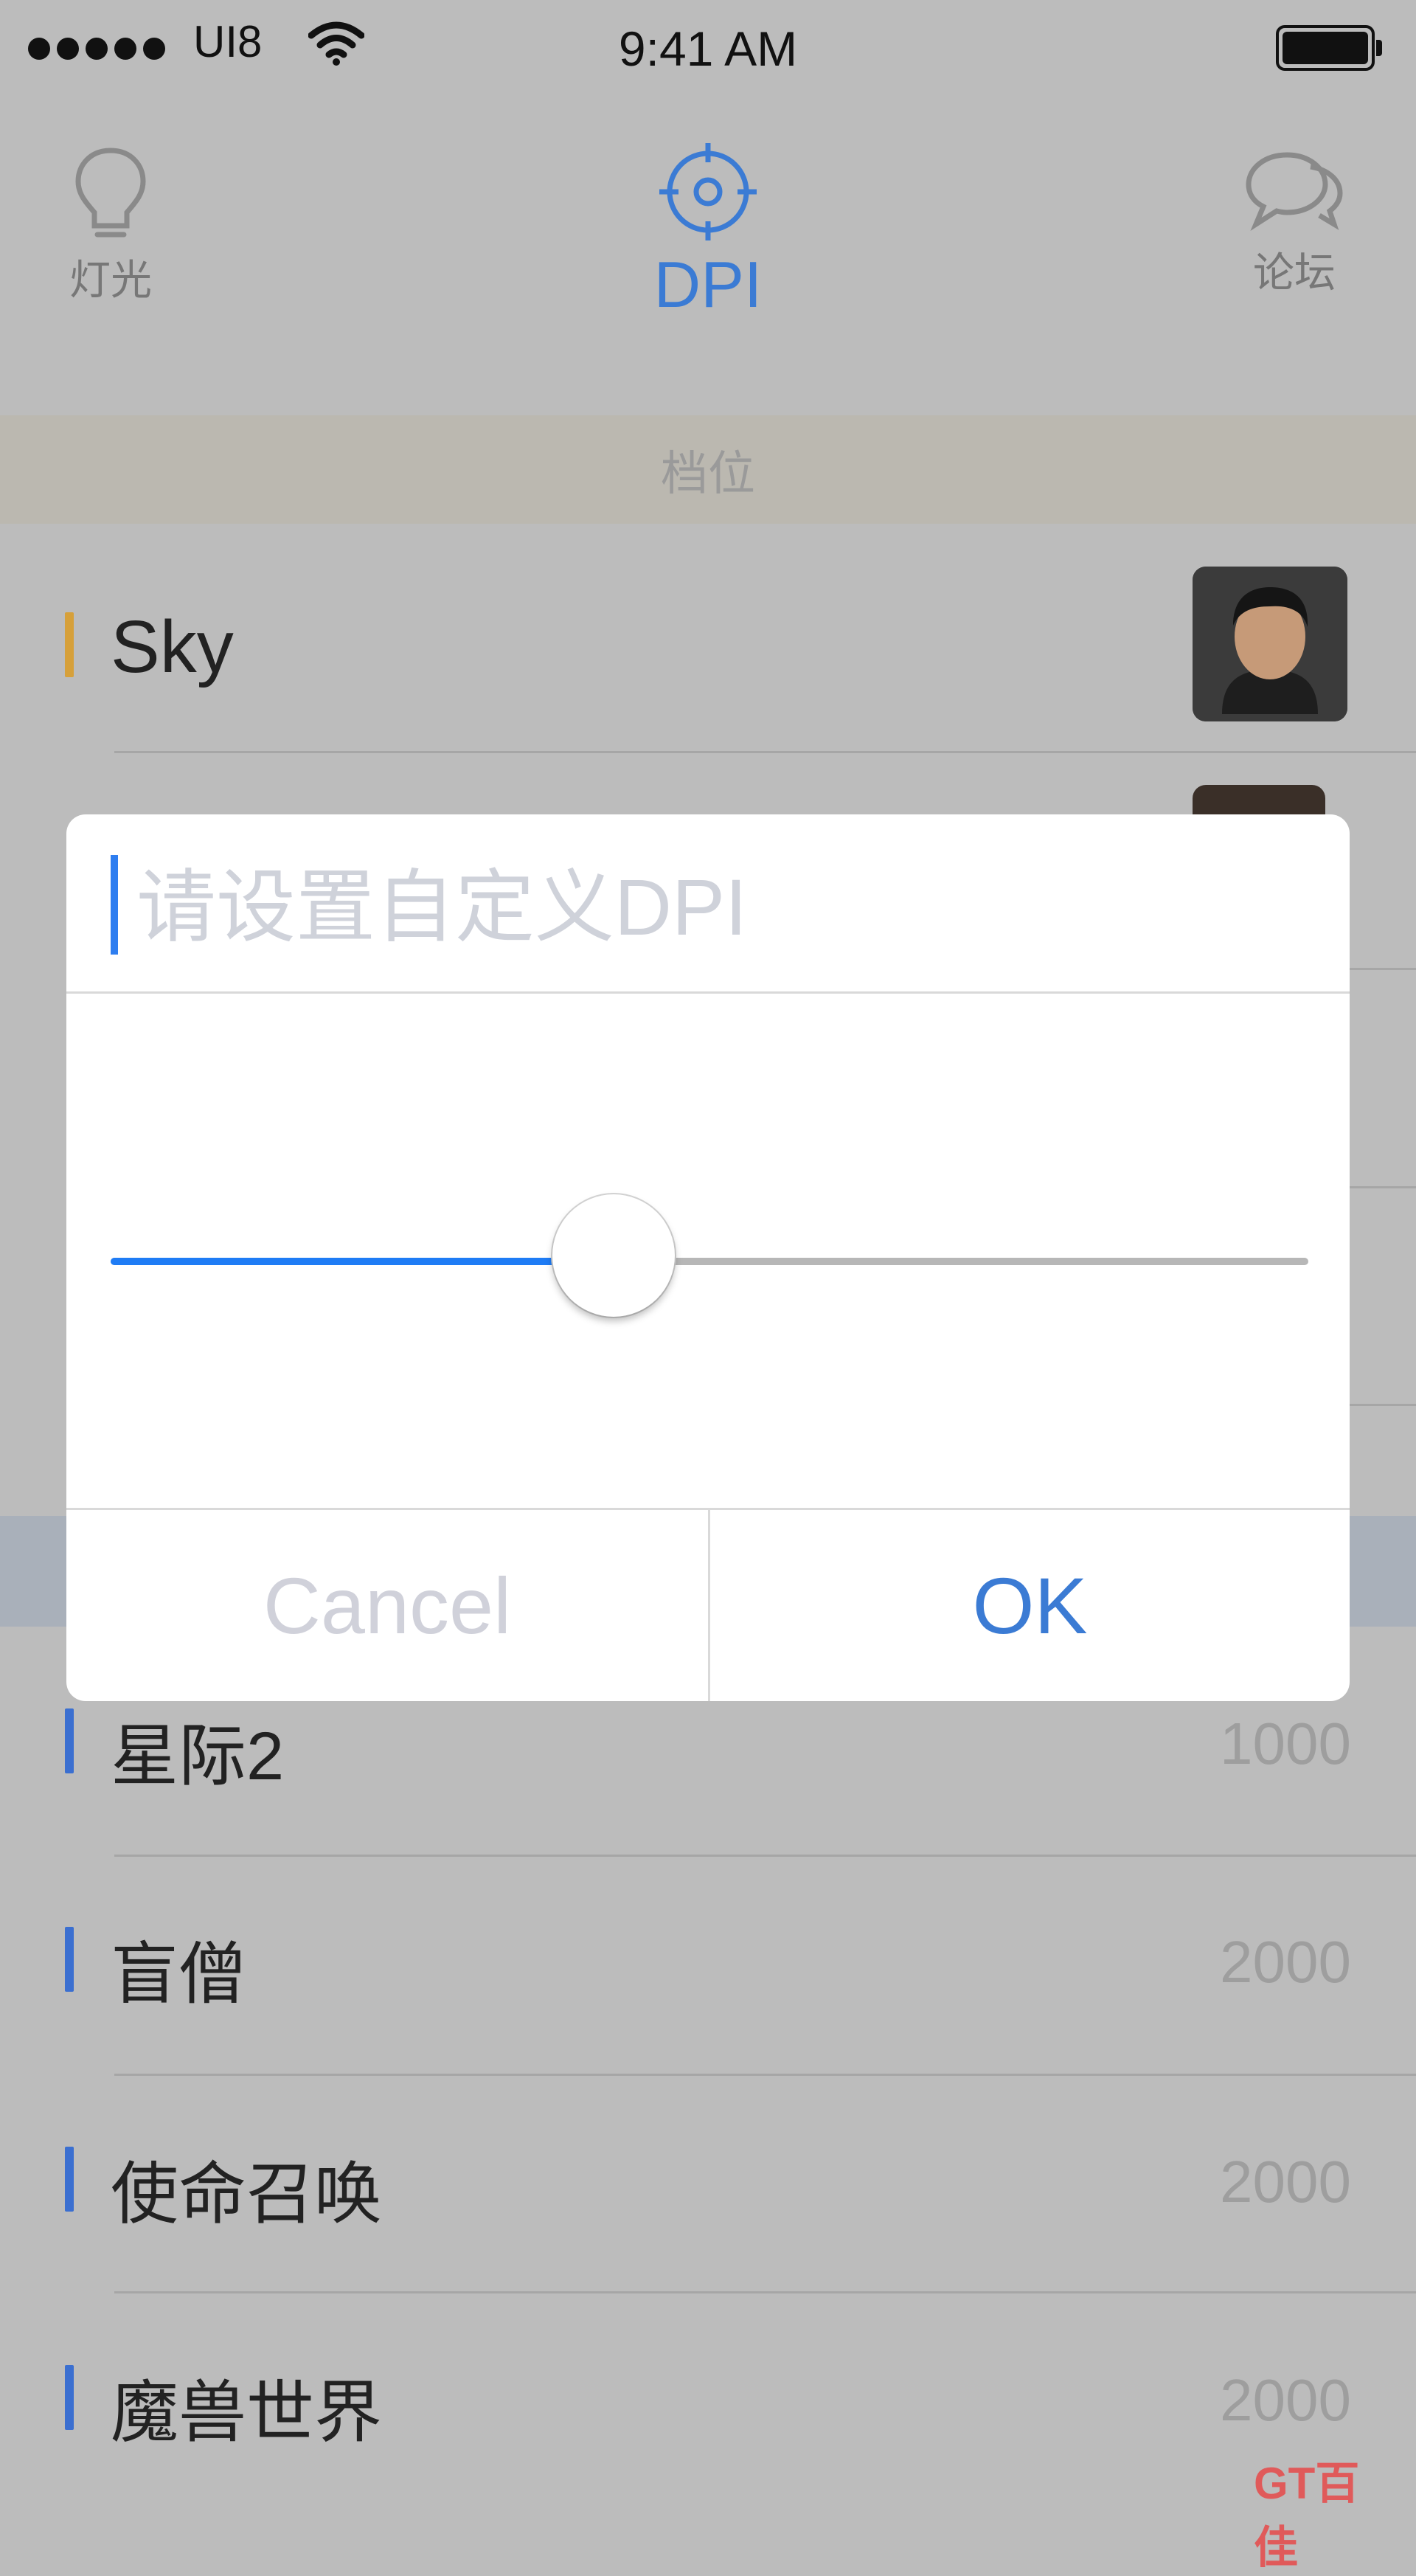  Describe the element at coordinates (1285, 1744) in the screenshot. I see `game-dpi-value: 1000` at that location.